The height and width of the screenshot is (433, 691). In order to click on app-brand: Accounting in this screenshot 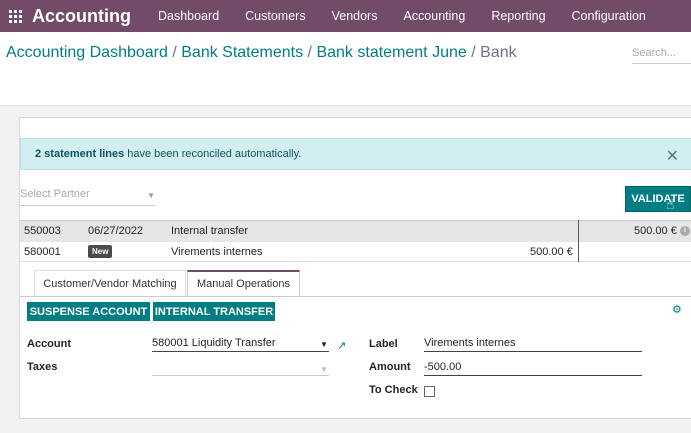, I will do `click(81, 16)`.